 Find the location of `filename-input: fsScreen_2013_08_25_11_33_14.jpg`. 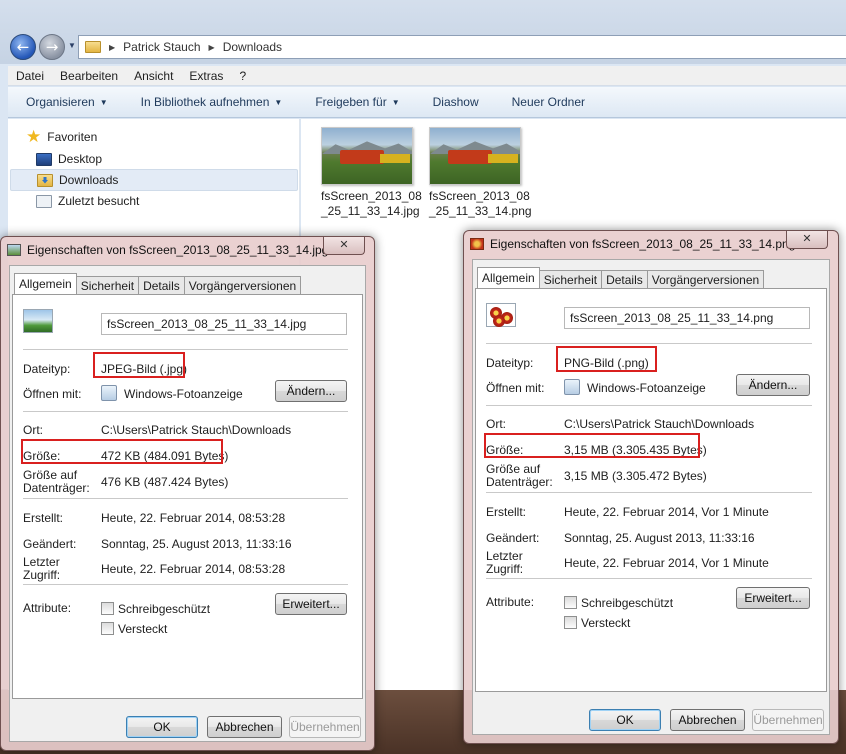

filename-input: fsScreen_2013_08_25_11_33_14.jpg is located at coordinates (224, 324).